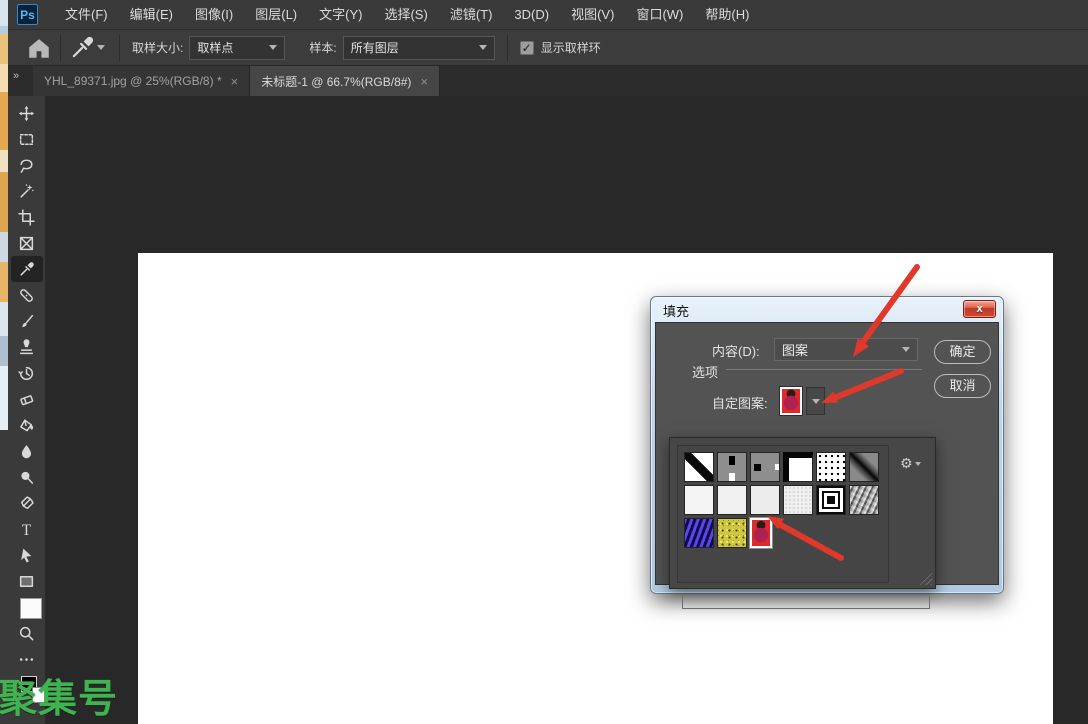 This screenshot has height=724, width=1088. I want to click on panel-collapse-icon: », so click(20, 81).